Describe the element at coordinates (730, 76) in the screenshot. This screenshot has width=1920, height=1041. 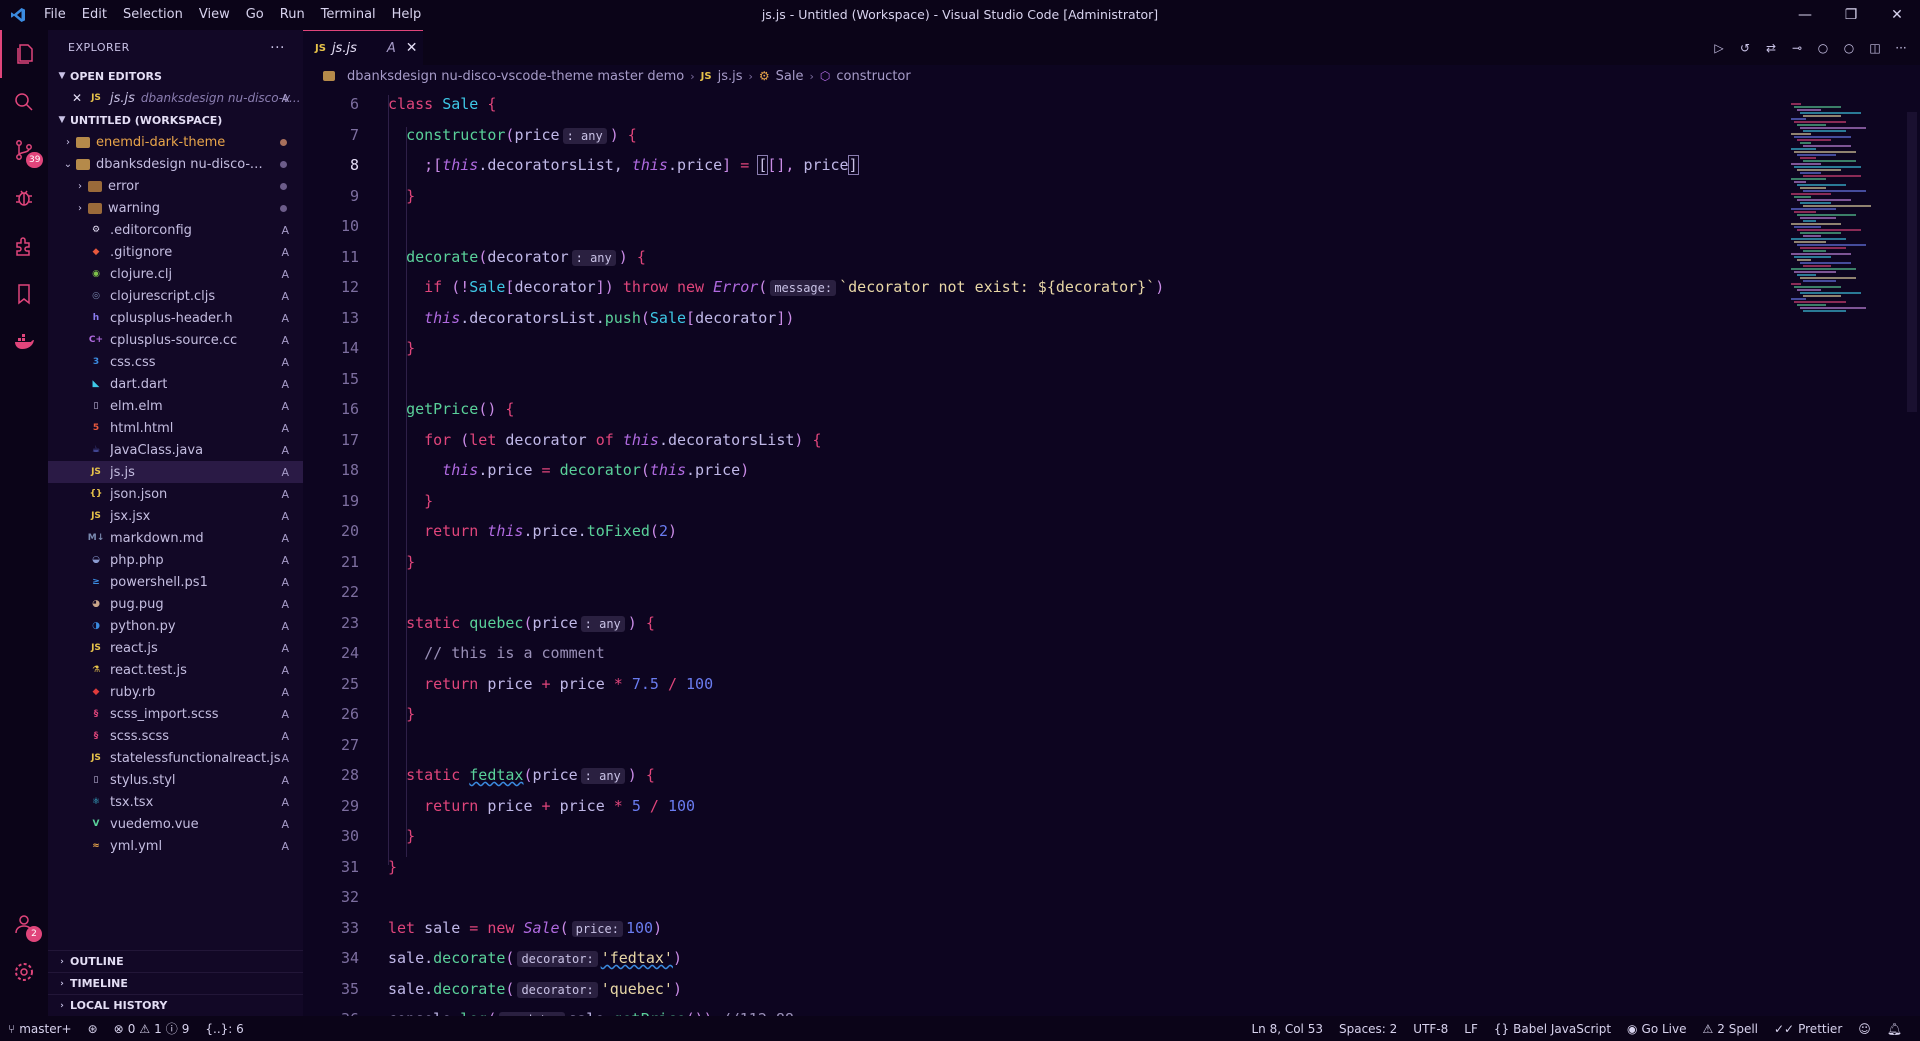
I see `breadcrumb-file: js.js` at that location.